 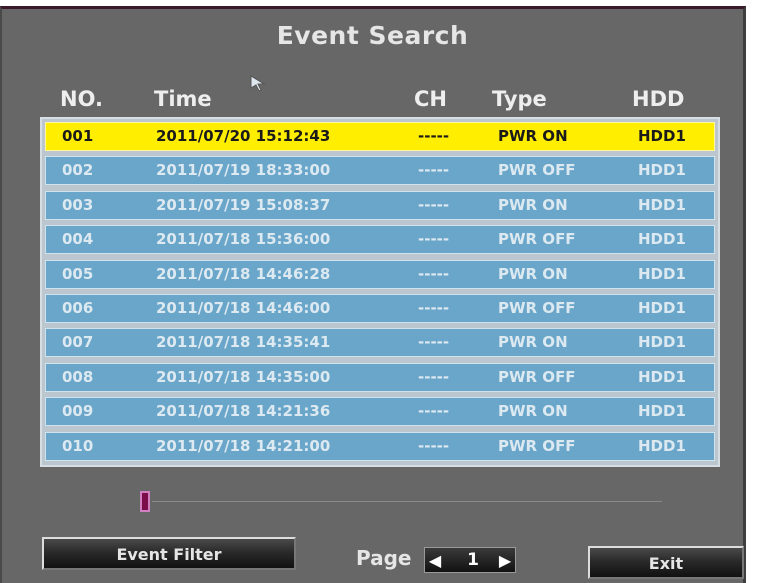 What do you see at coordinates (407, 501) in the screenshot?
I see `scroll-track` at bounding box center [407, 501].